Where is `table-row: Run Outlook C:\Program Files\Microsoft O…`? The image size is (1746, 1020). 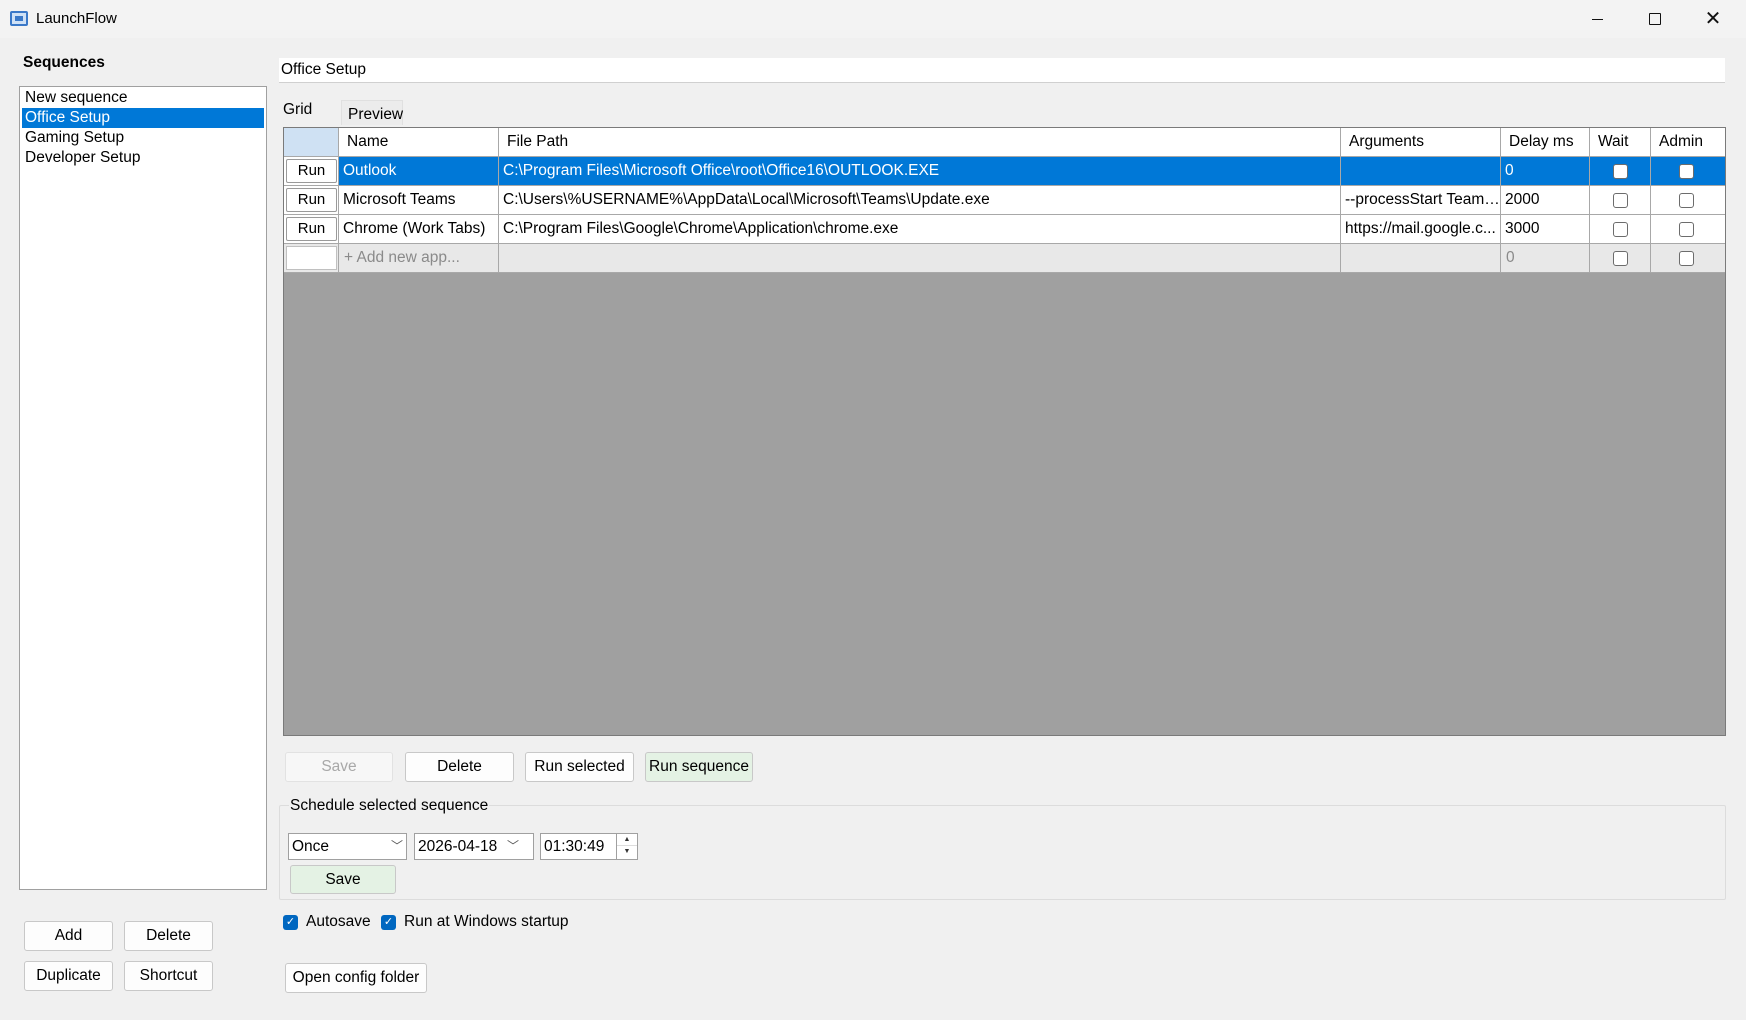 table-row: Run Outlook C:\Program Files\Microsoft O… is located at coordinates (1004, 171).